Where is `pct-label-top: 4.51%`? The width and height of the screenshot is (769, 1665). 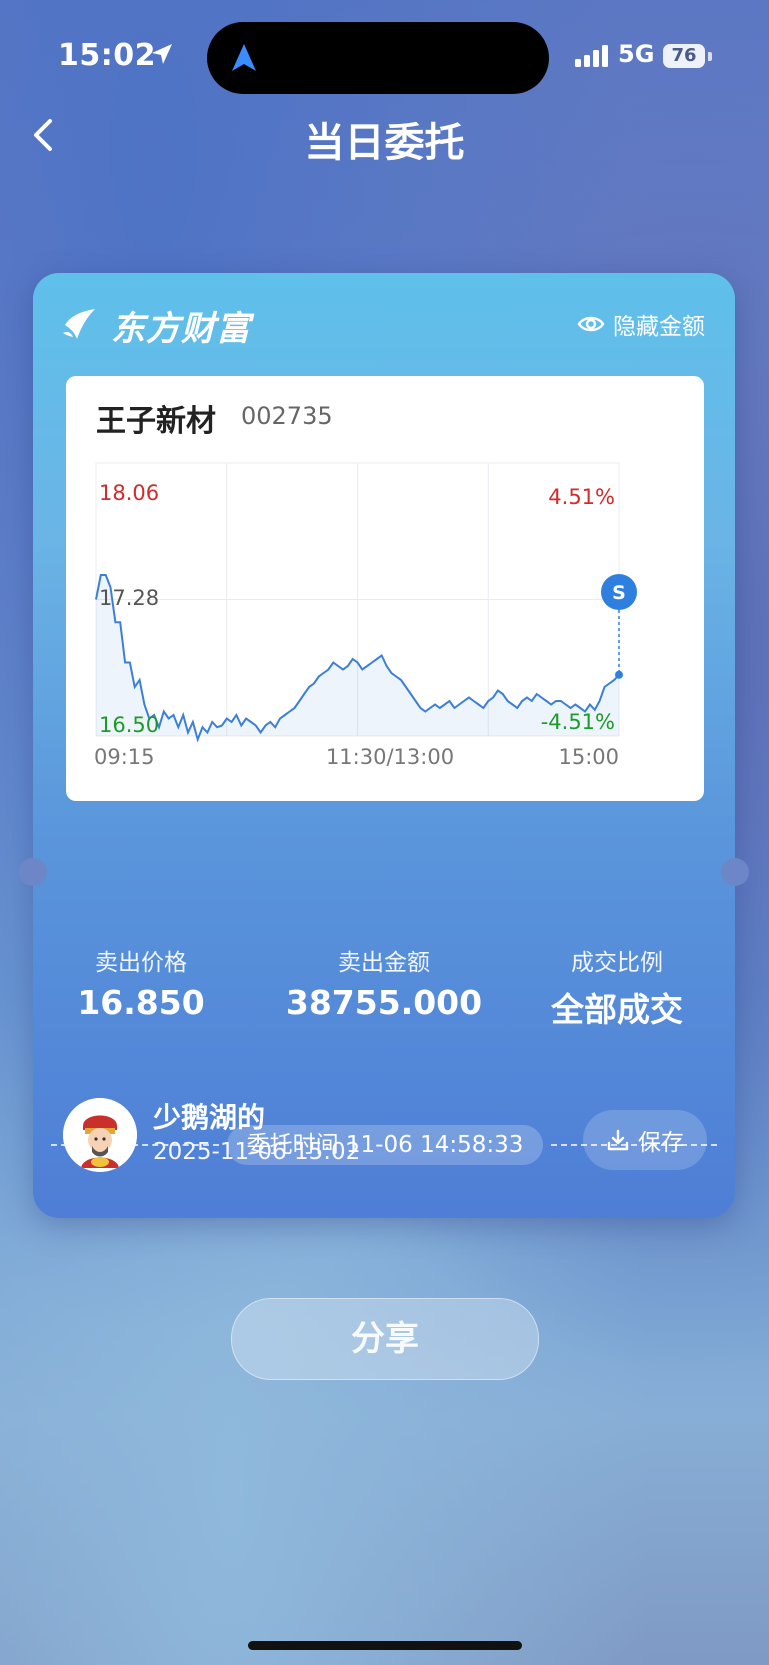 pct-label-top: 4.51% is located at coordinates (581, 497).